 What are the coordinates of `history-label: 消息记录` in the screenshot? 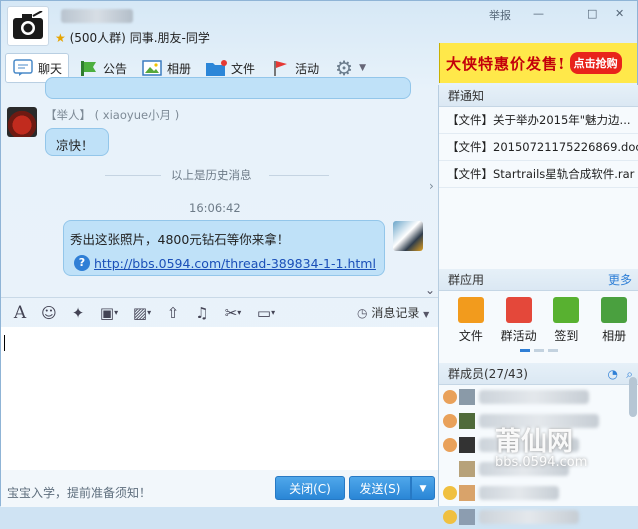 It's located at (395, 313).